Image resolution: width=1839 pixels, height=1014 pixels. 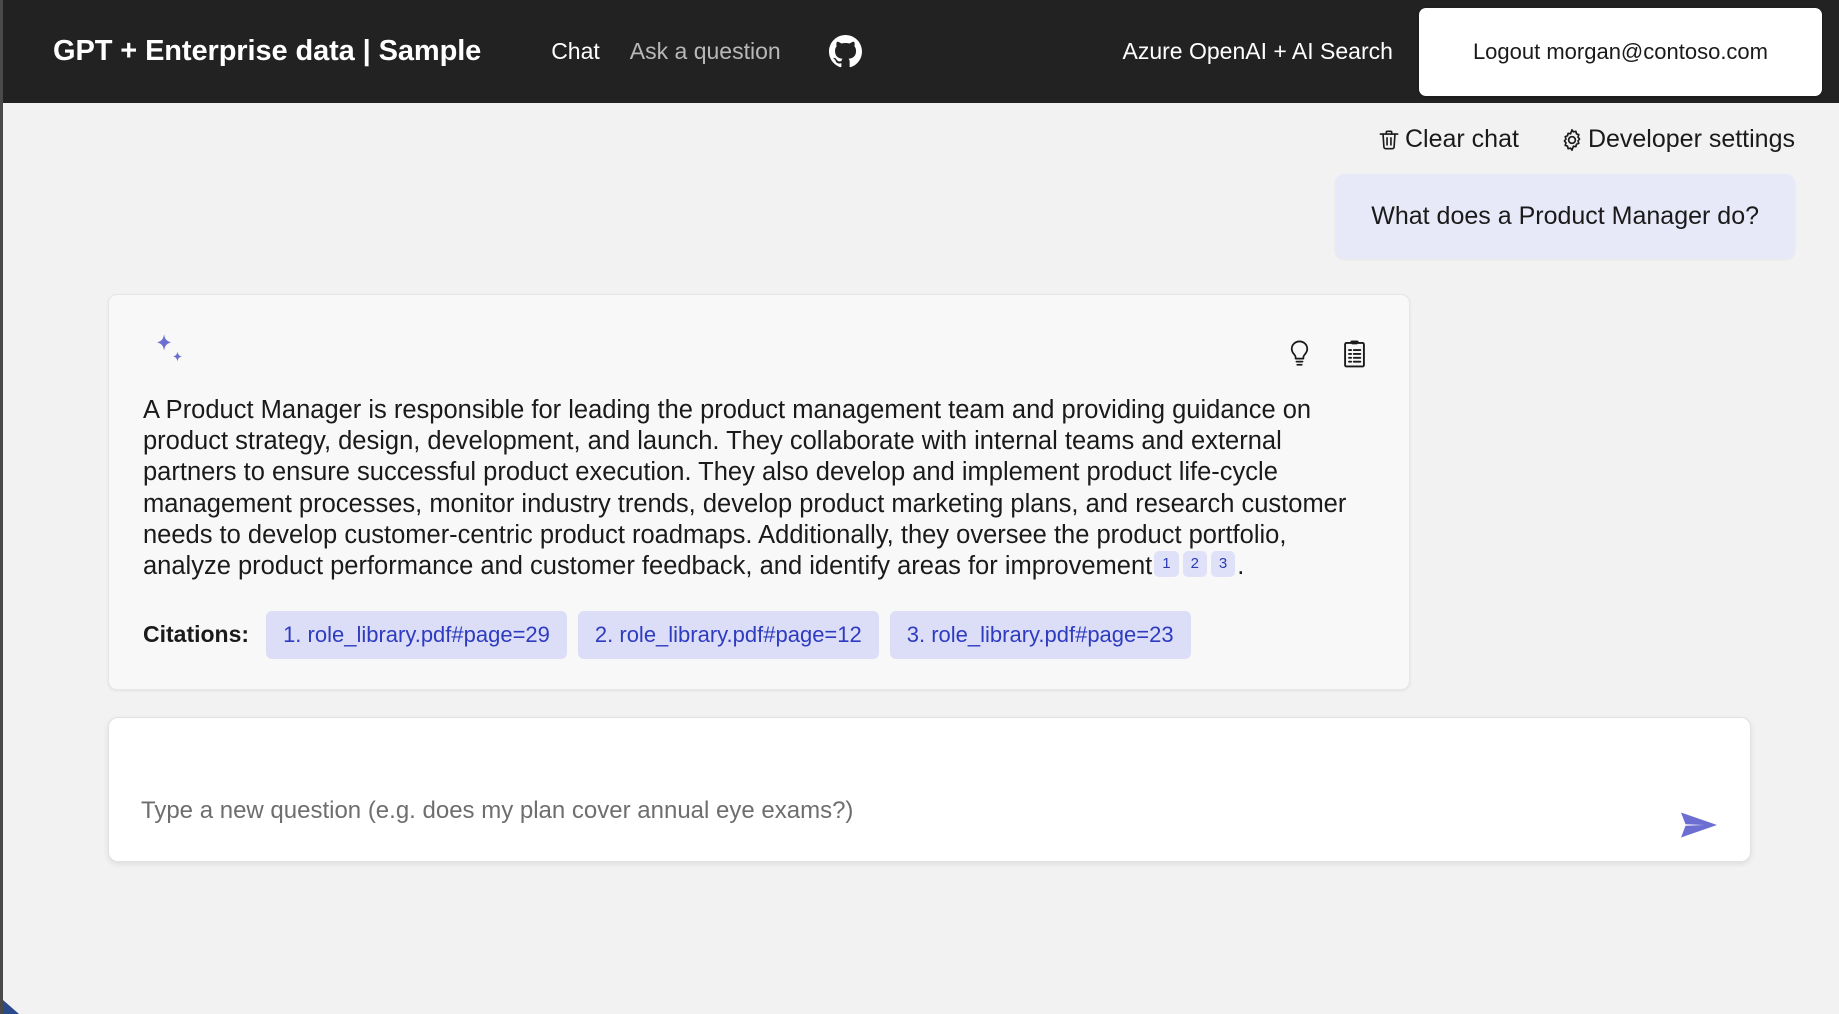 What do you see at coordinates (899, 216) in the screenshot?
I see `user-message-row: What does a Product Manager do?` at bounding box center [899, 216].